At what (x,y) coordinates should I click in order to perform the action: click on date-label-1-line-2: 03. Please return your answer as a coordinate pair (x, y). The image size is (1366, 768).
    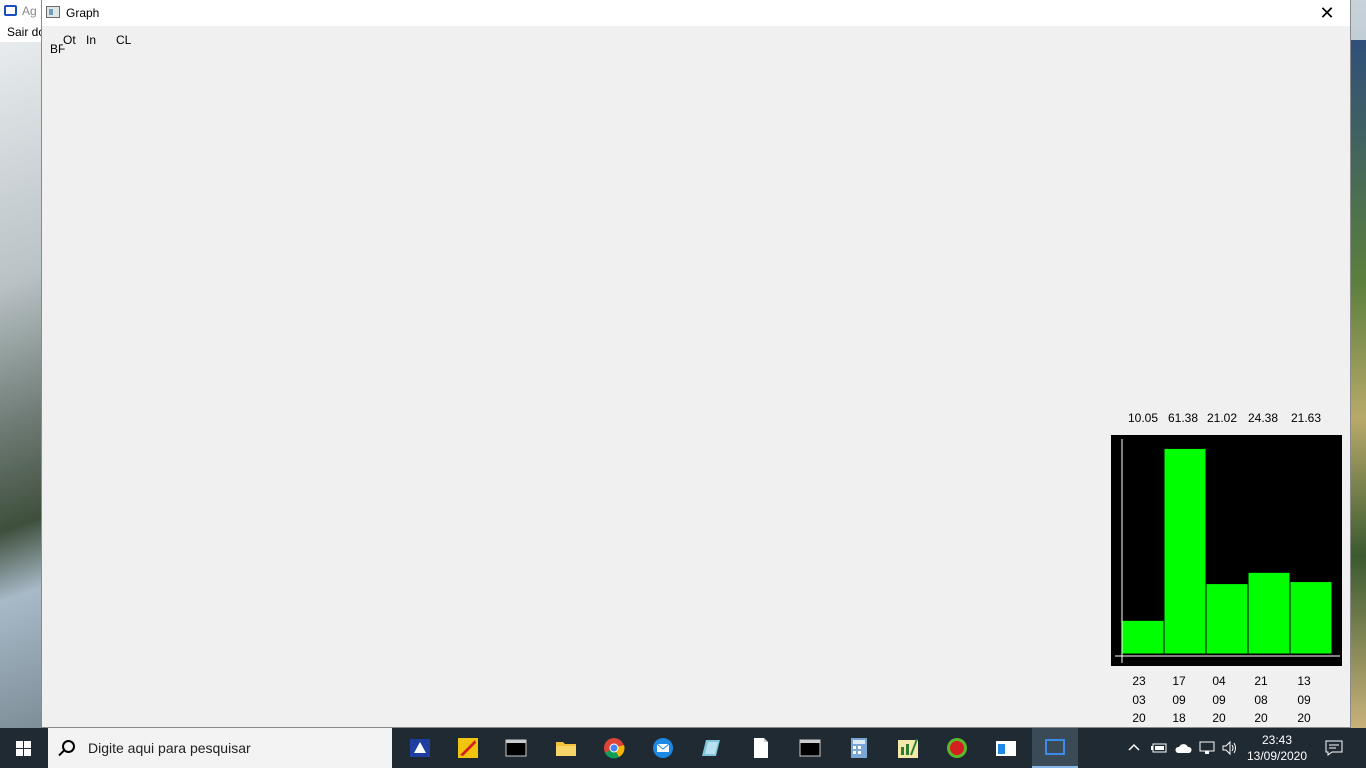
    Looking at the image, I should click on (1139, 700).